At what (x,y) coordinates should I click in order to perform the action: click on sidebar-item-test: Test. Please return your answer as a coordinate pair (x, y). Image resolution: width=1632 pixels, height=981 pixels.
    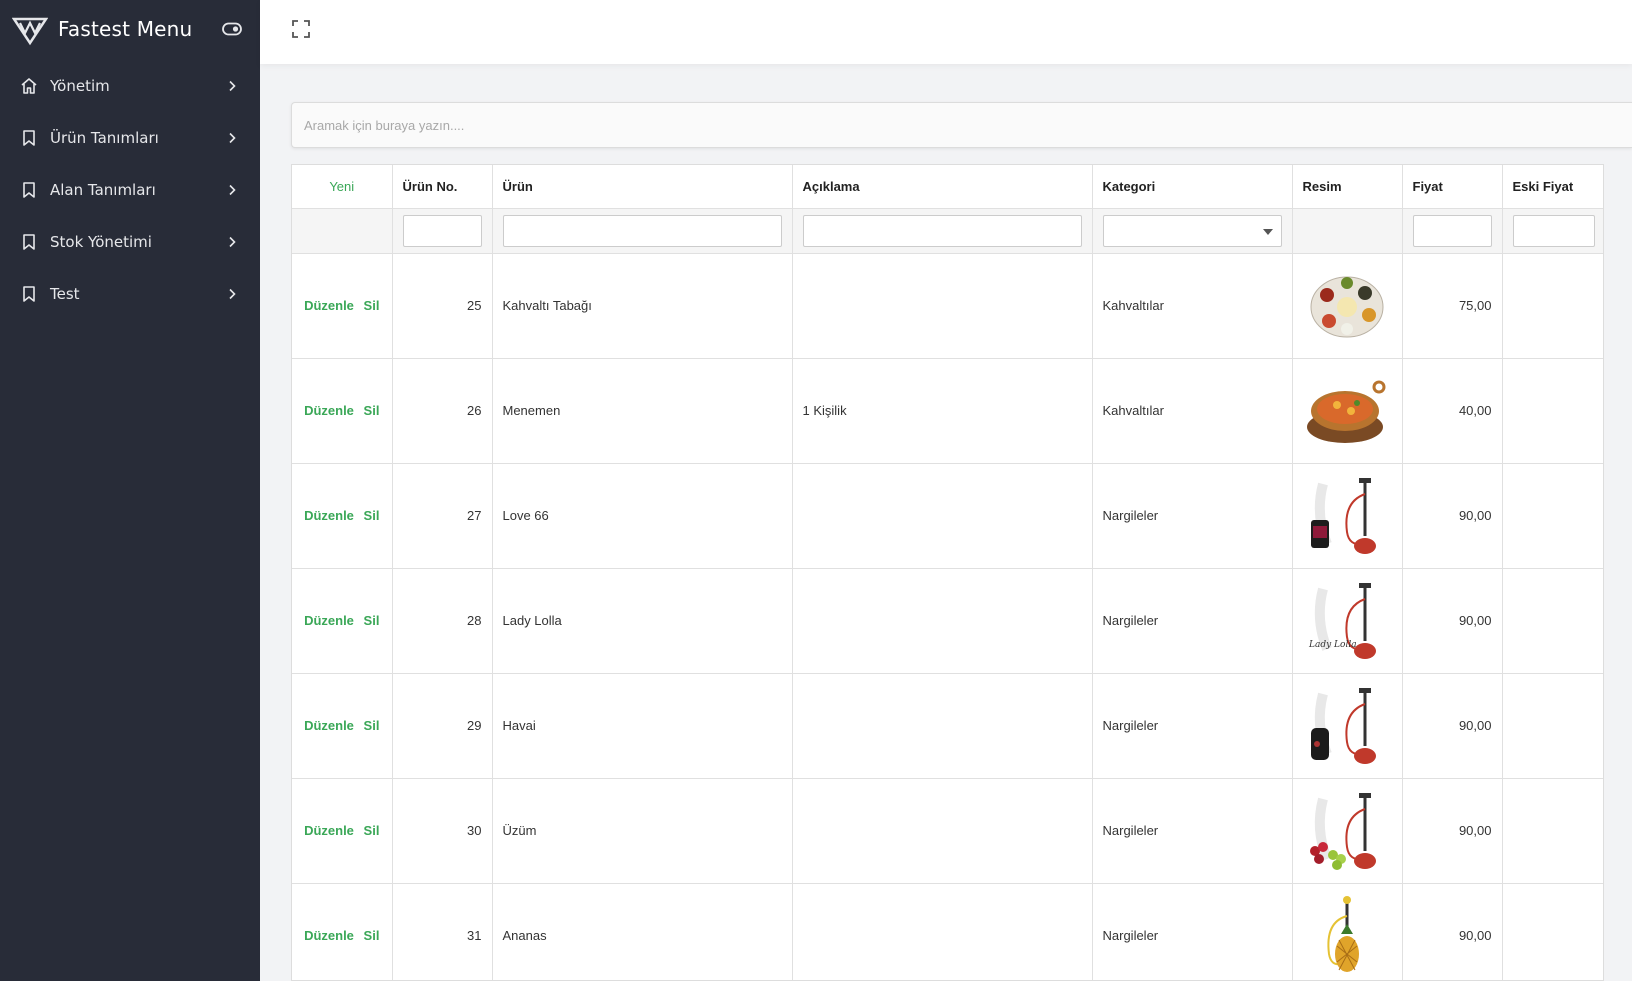
    Looking at the image, I should click on (130, 294).